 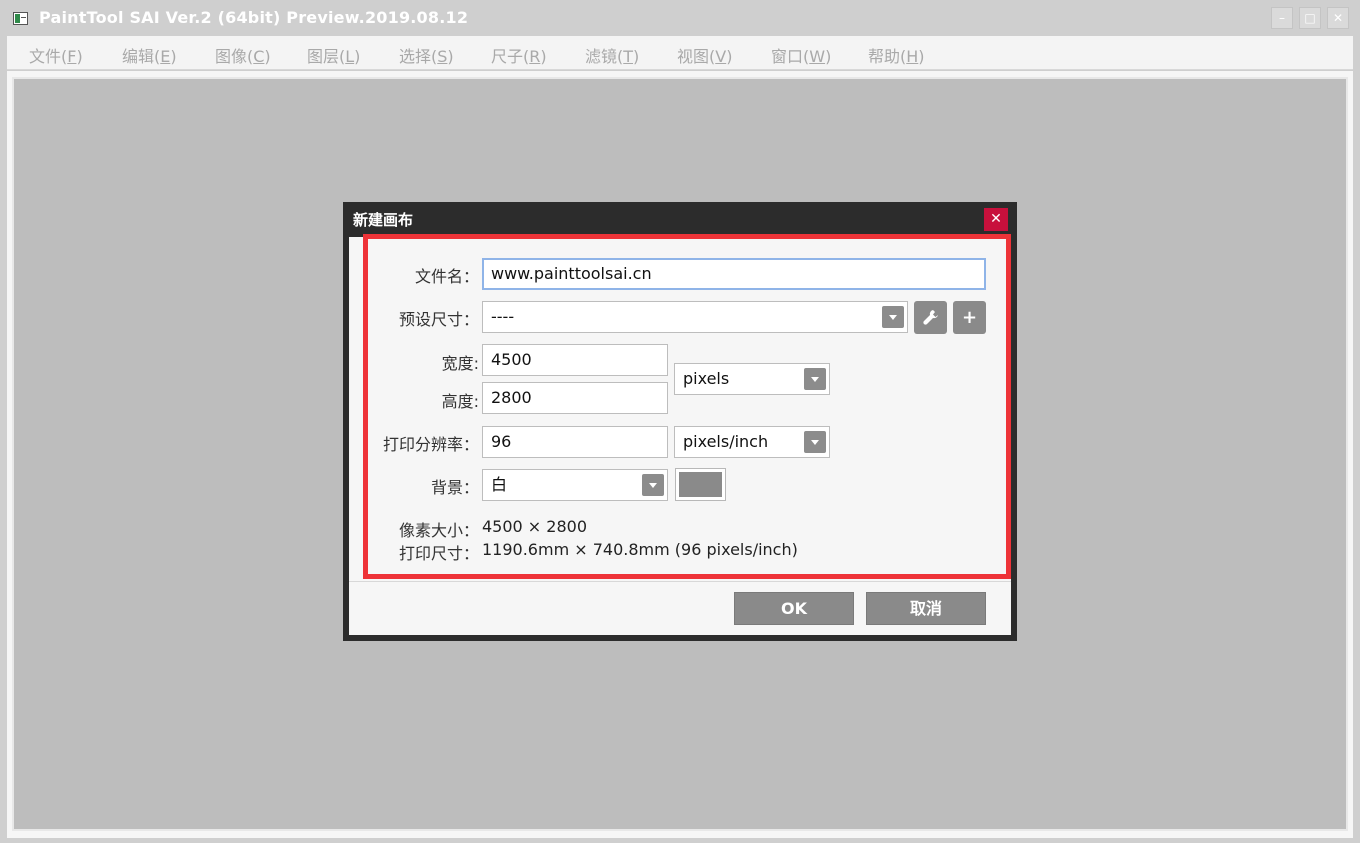 What do you see at coordinates (243, 55) in the screenshot?
I see `menu-image: 图像(C)` at bounding box center [243, 55].